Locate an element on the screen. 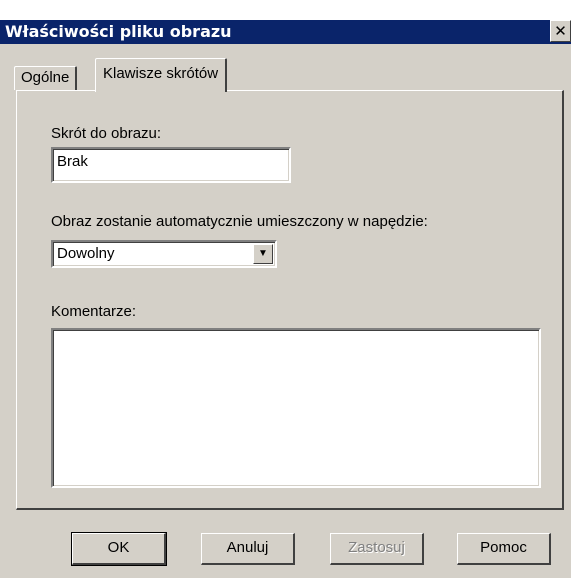 This screenshot has width=571, height=578. cancel-label: Anuluj is located at coordinates (247, 547).